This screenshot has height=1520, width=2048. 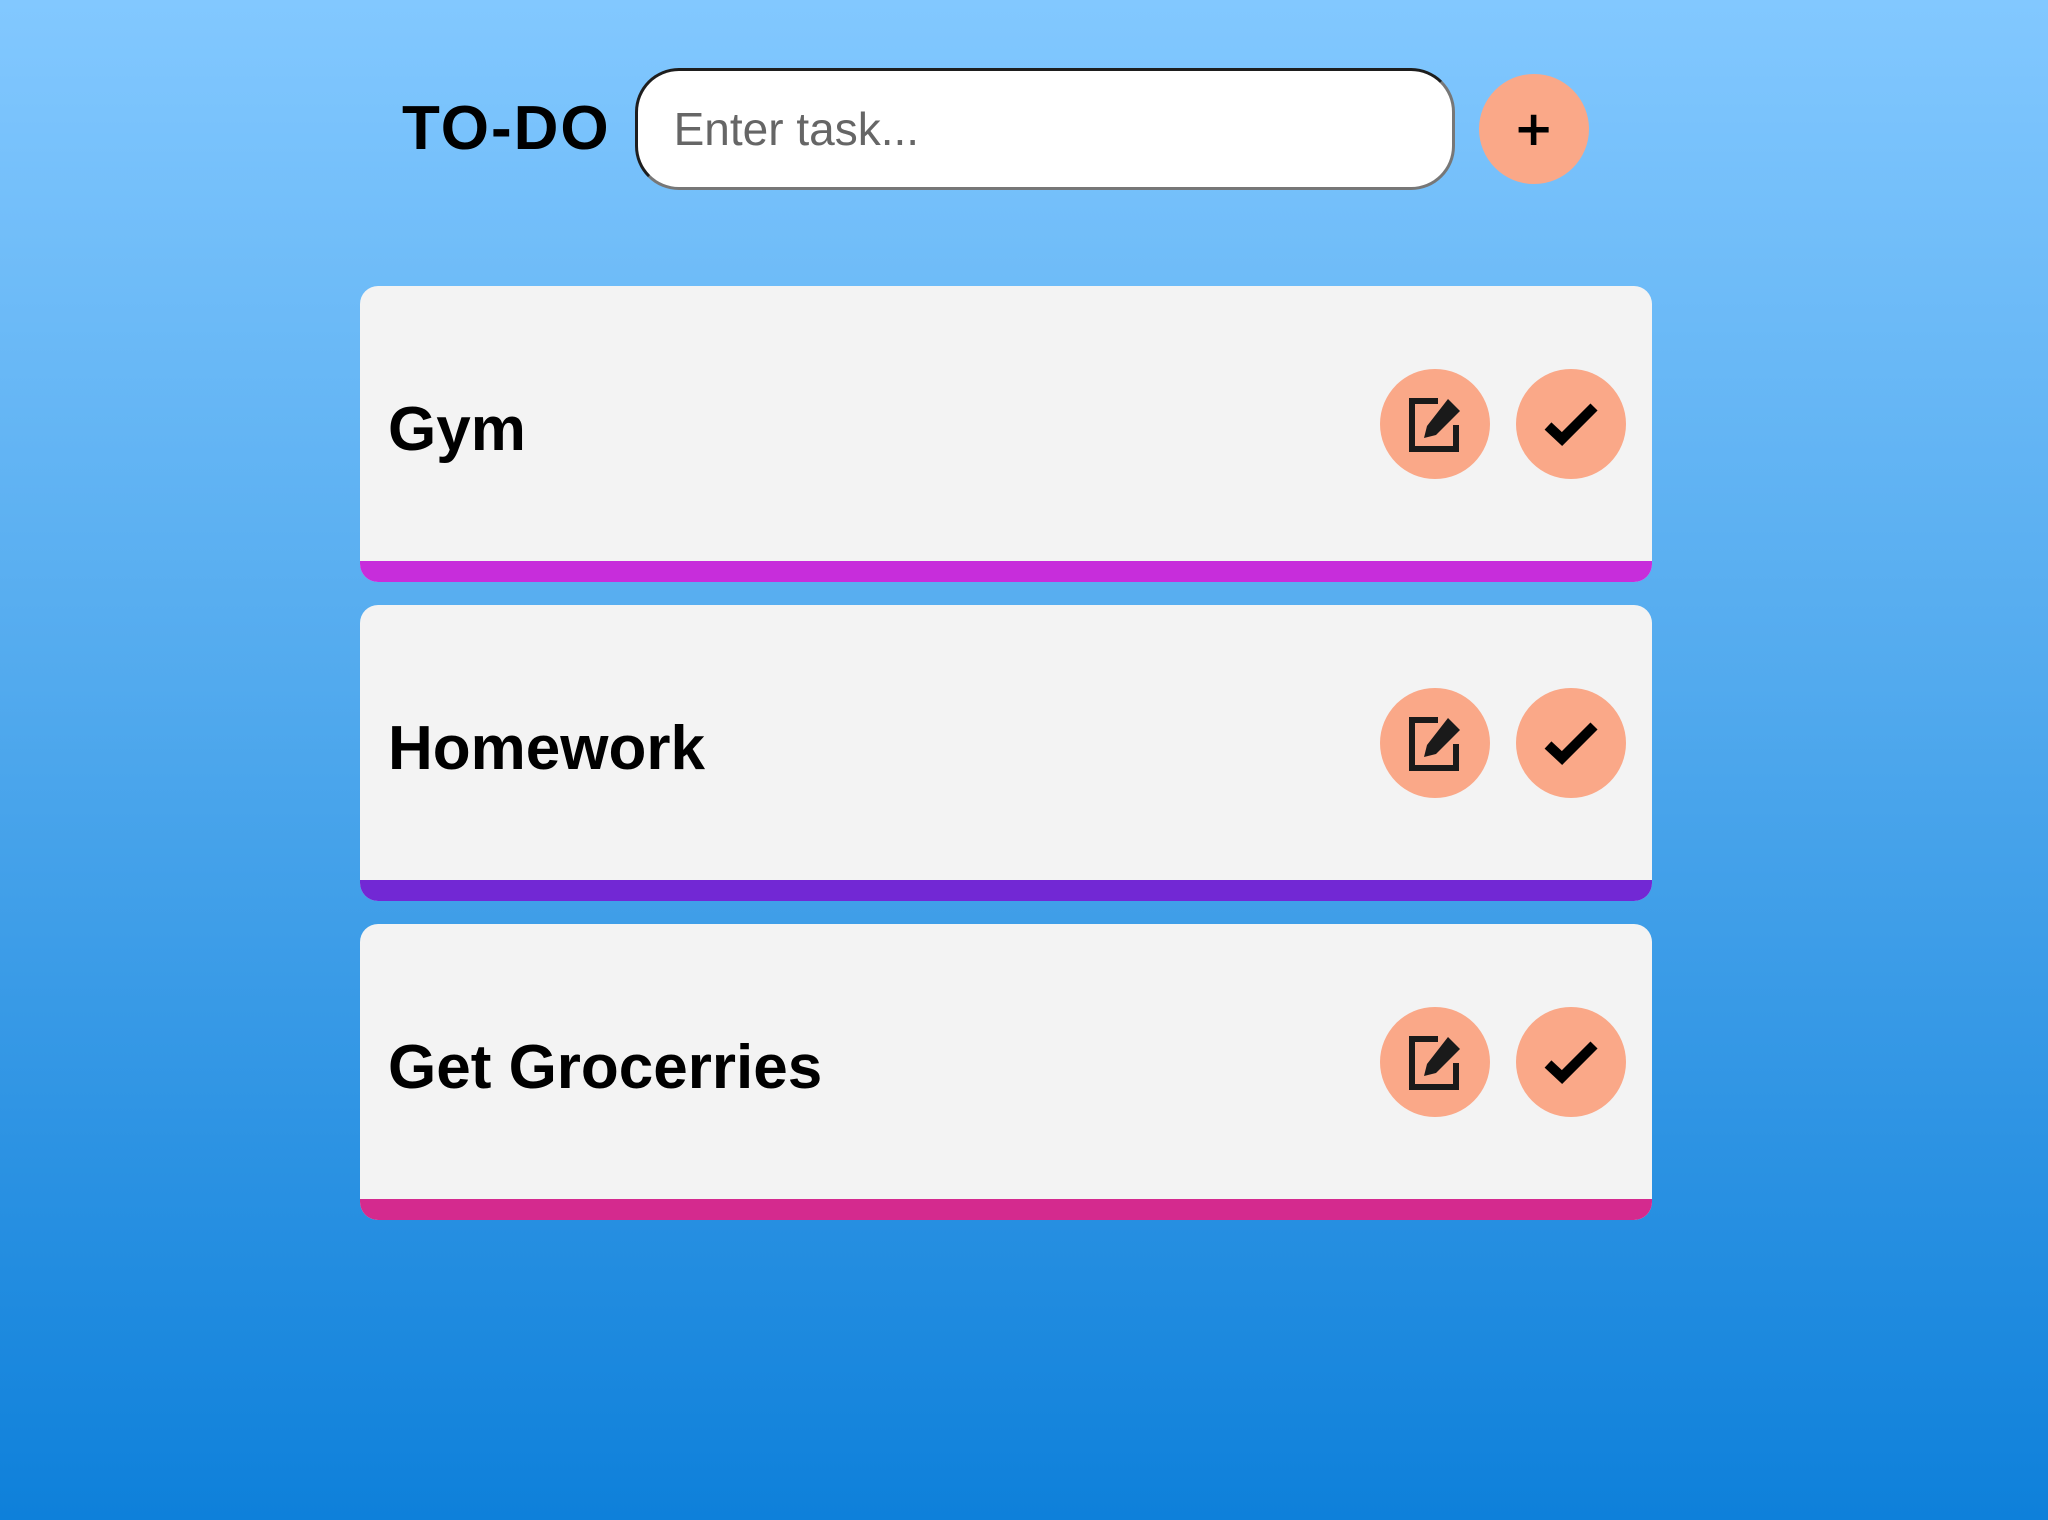 I want to click on task-label: Homework, so click(x=546, y=748).